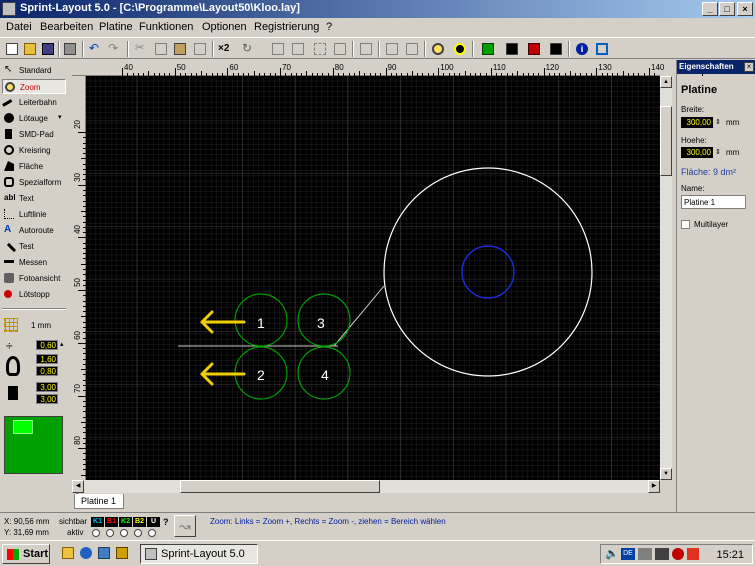 Image resolution: width=755 pixels, height=566 pixels. I want to click on volume-icon: 🔈, so click(612, 554).